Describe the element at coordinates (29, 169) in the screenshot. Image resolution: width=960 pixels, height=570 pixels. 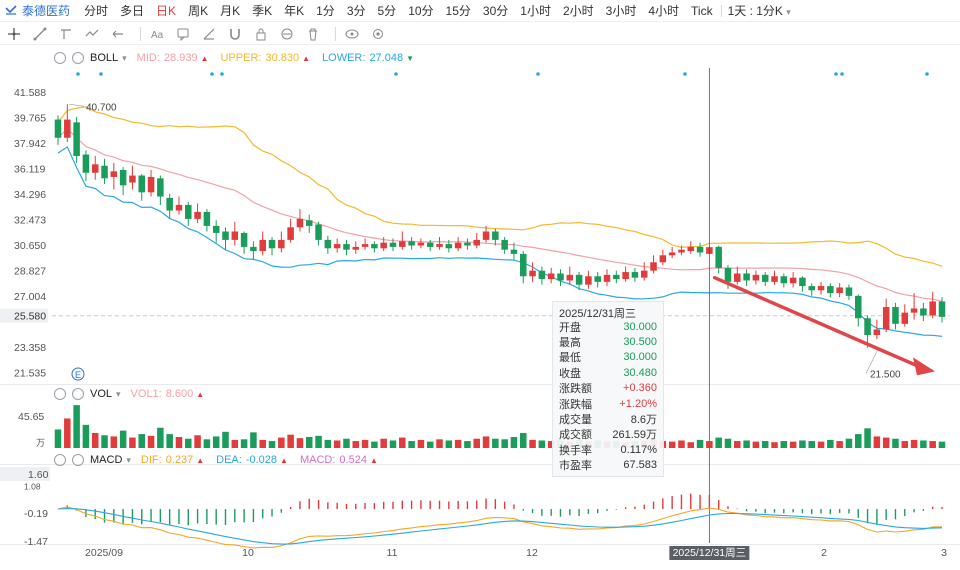
I see `y-tick-label: 36.119` at that location.